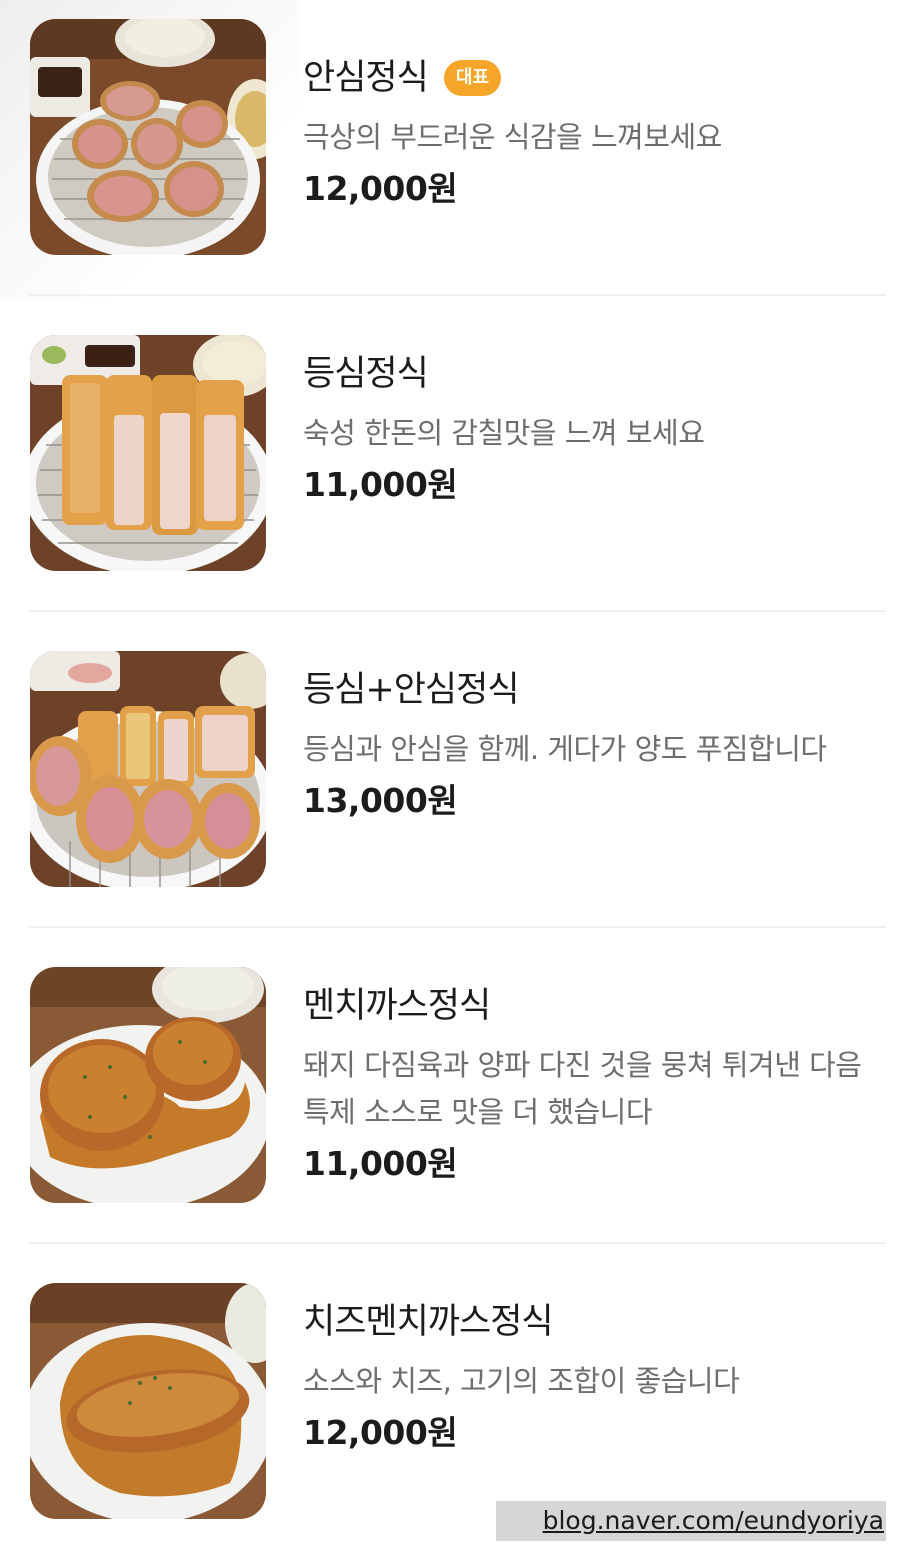  What do you see at coordinates (691, 1521) in the screenshot?
I see `blog-watermark: blog.naver.com/eundyoriya` at bounding box center [691, 1521].